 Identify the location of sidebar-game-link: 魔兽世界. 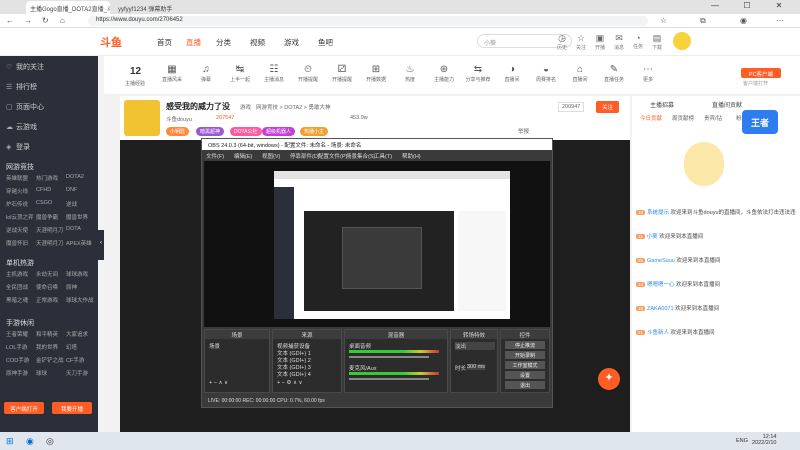
(77, 217).